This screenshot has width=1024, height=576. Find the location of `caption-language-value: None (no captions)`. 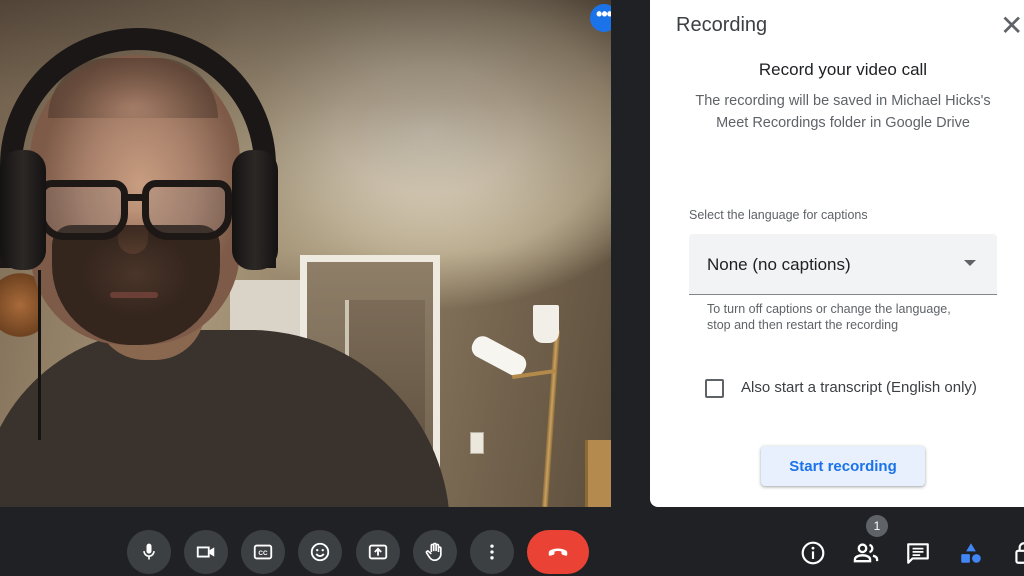

caption-language-value: None (no captions) is located at coordinates (779, 264).